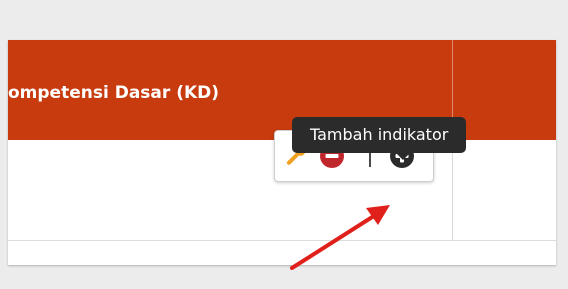 The image size is (568, 289). I want to click on tooltip-tambah-indikator: Tambah indikator, so click(379, 135).